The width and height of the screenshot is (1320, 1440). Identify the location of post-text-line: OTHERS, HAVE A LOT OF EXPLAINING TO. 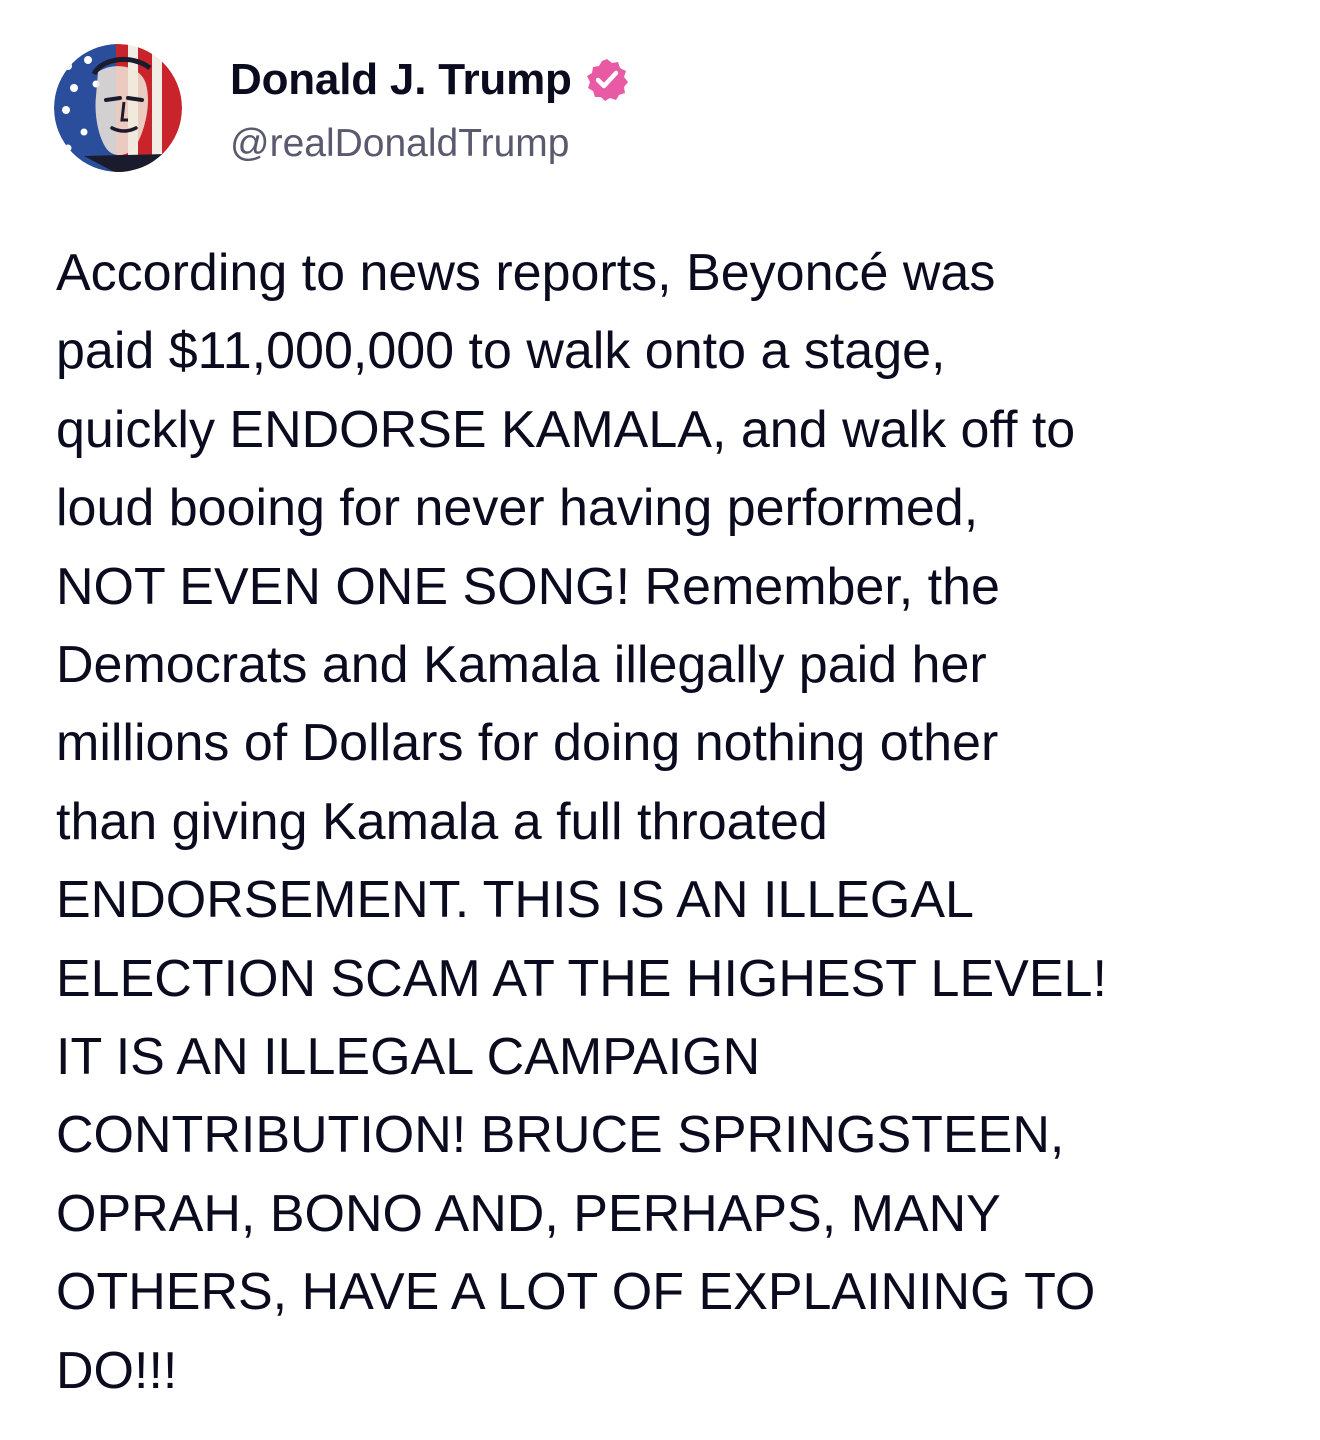
(576, 1292).